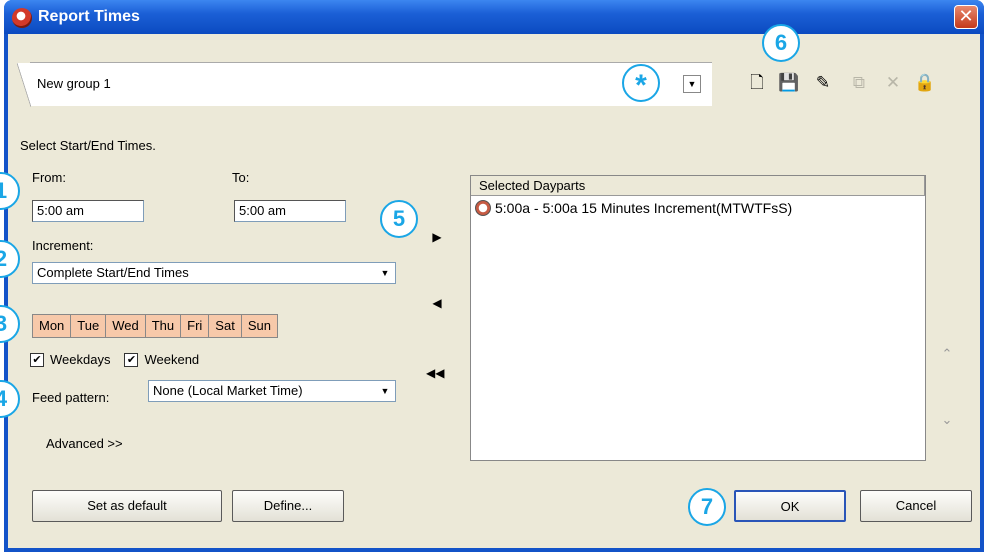 This screenshot has width=989, height=552. What do you see at coordinates (37, 359) in the screenshot?
I see `weekdays-checkbox: ✔` at bounding box center [37, 359].